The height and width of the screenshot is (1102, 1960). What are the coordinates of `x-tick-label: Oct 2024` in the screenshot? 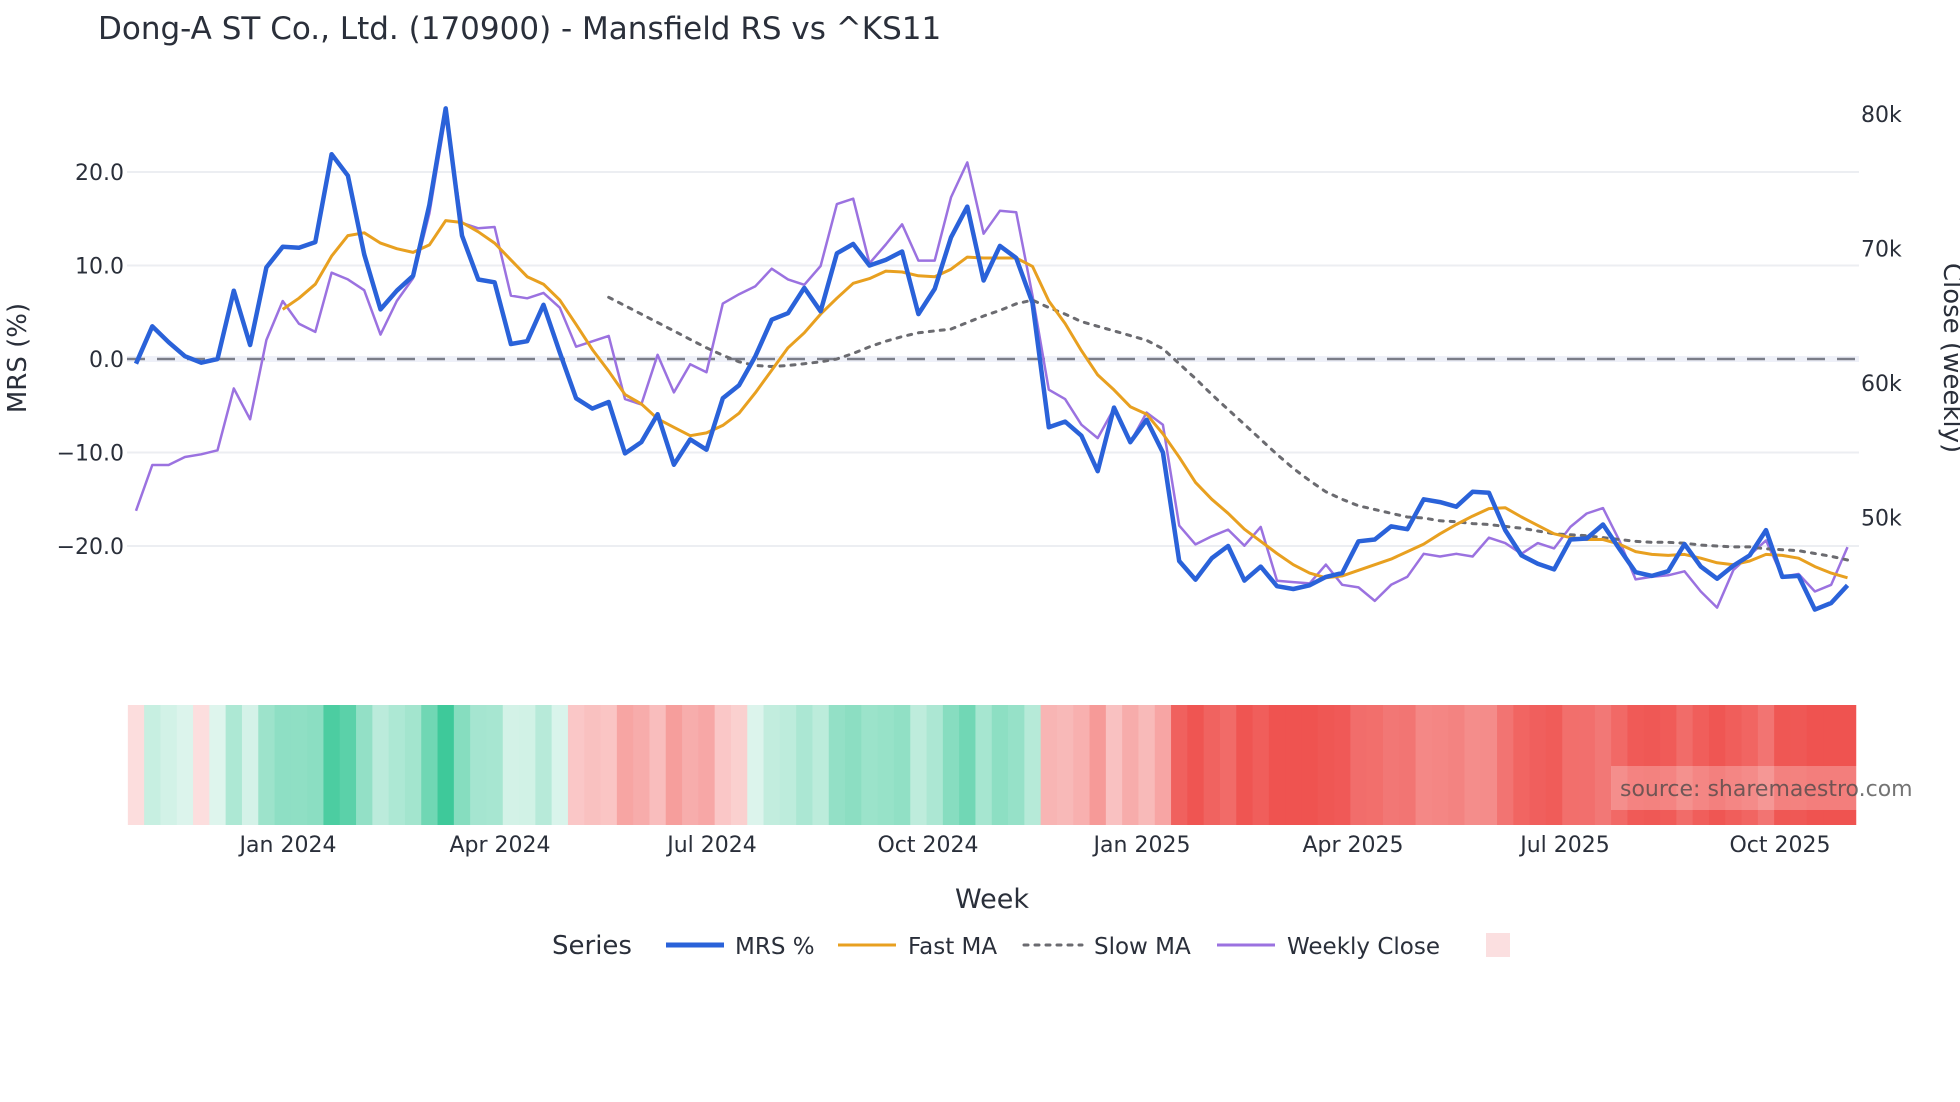 It's located at (927, 845).